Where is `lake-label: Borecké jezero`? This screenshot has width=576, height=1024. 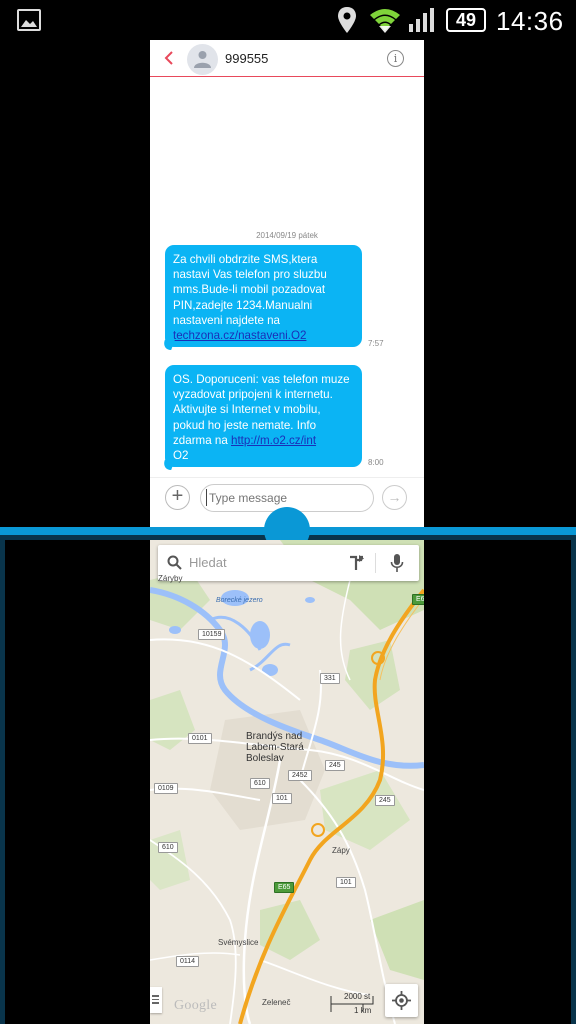
lake-label: Borecké jezero is located at coordinates (239, 600).